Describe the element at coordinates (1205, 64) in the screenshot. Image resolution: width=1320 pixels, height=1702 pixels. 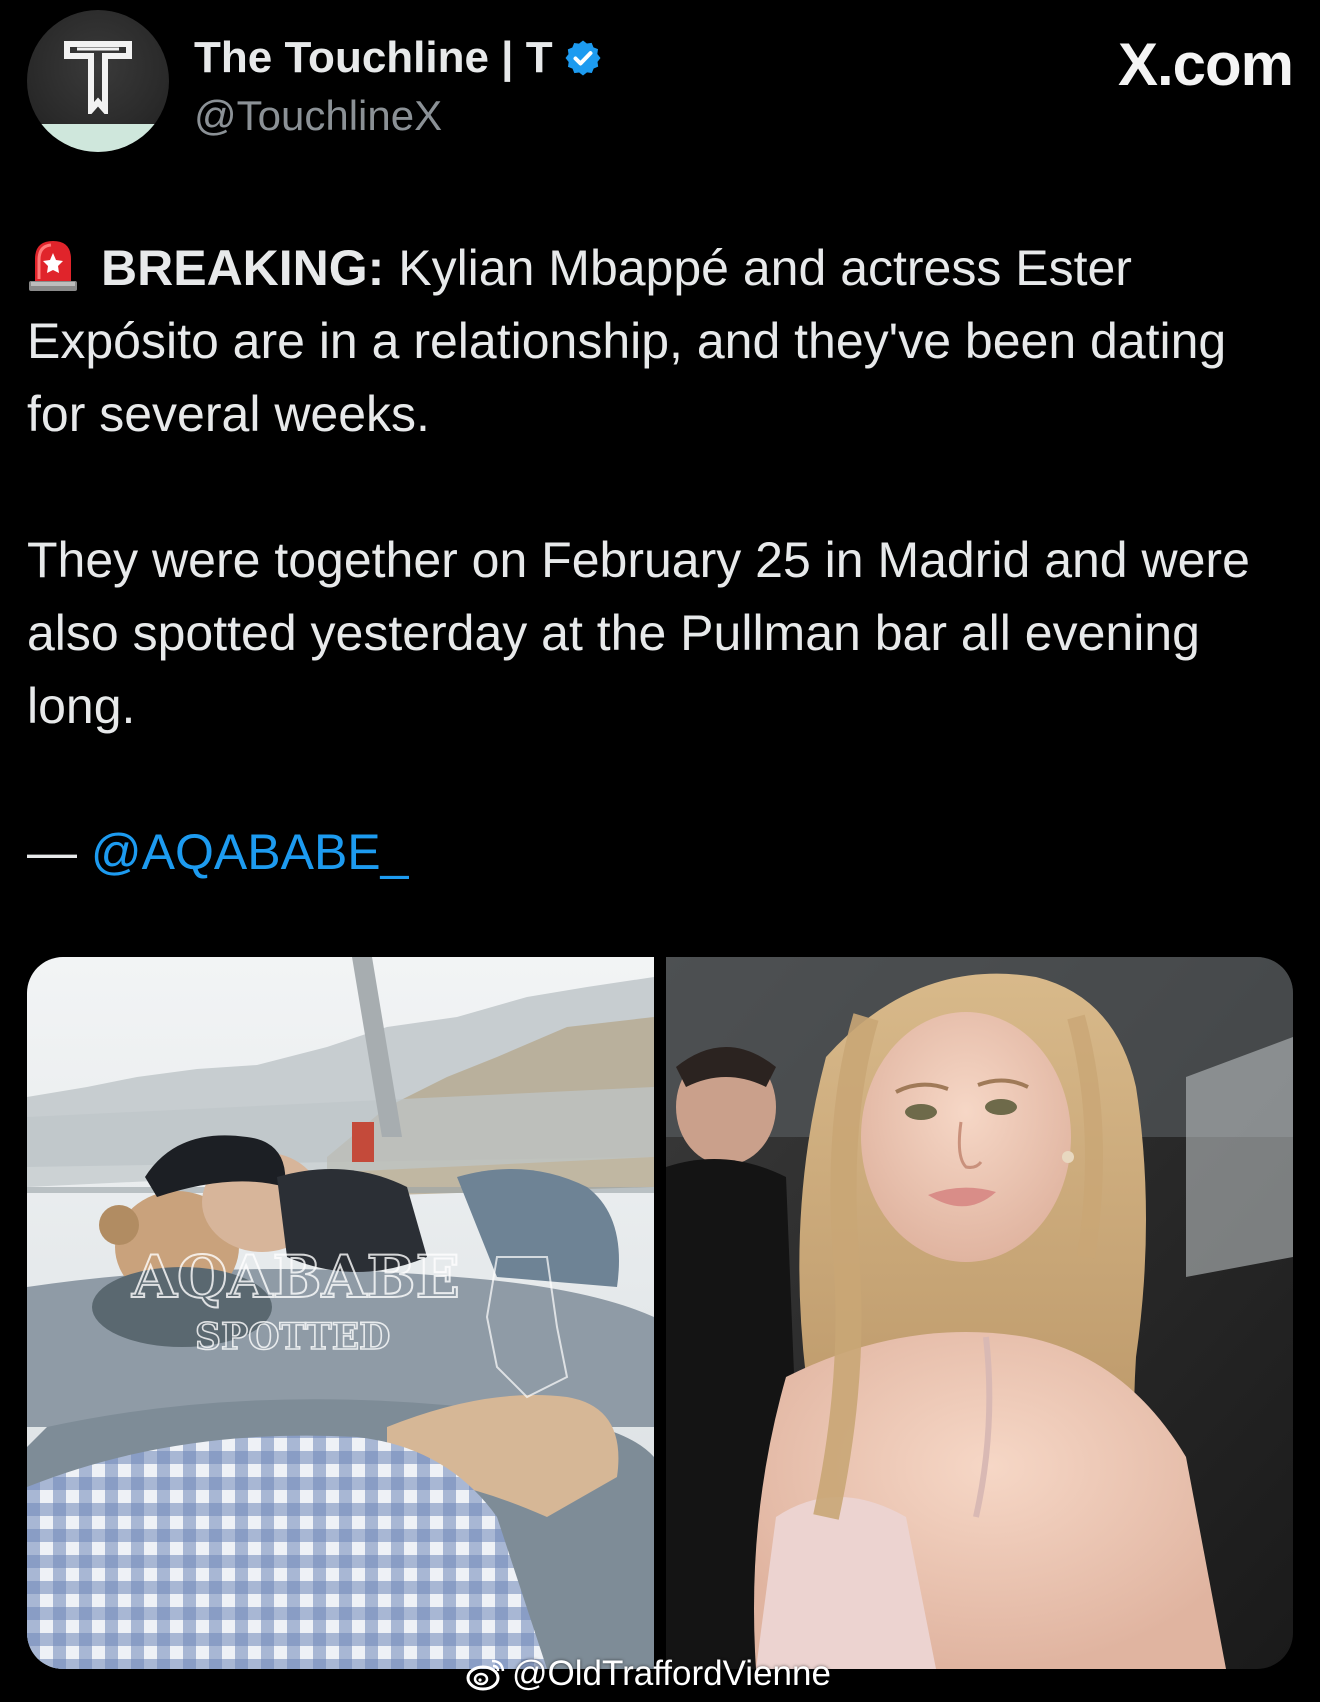
I see `x-com-logo: X.com` at that location.